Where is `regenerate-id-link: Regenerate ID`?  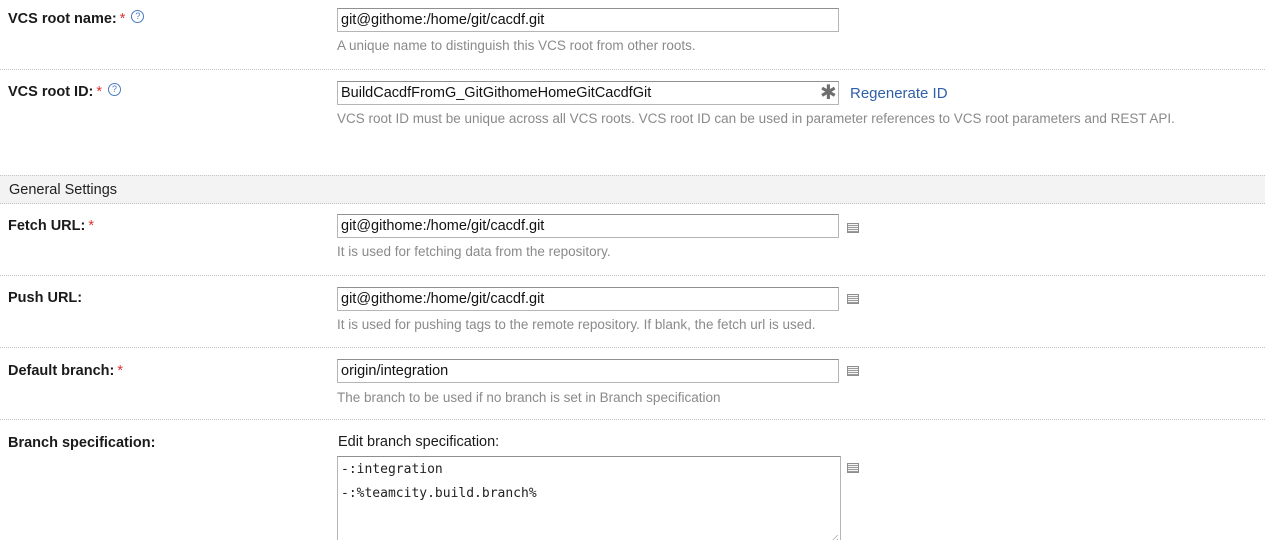 regenerate-id-link: Regenerate ID is located at coordinates (899, 93).